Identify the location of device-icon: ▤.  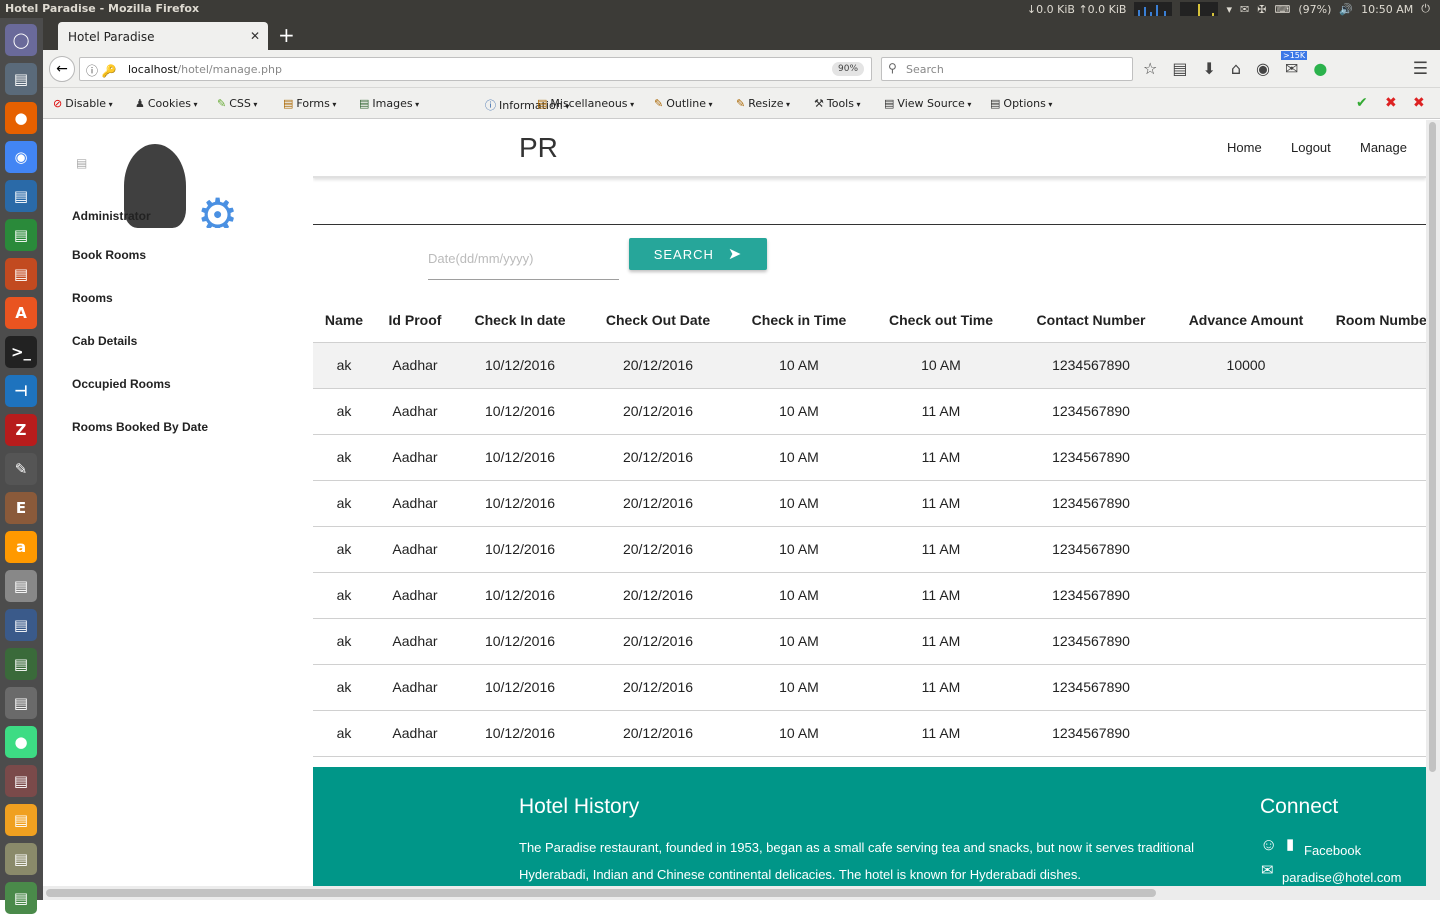
(21, 664).